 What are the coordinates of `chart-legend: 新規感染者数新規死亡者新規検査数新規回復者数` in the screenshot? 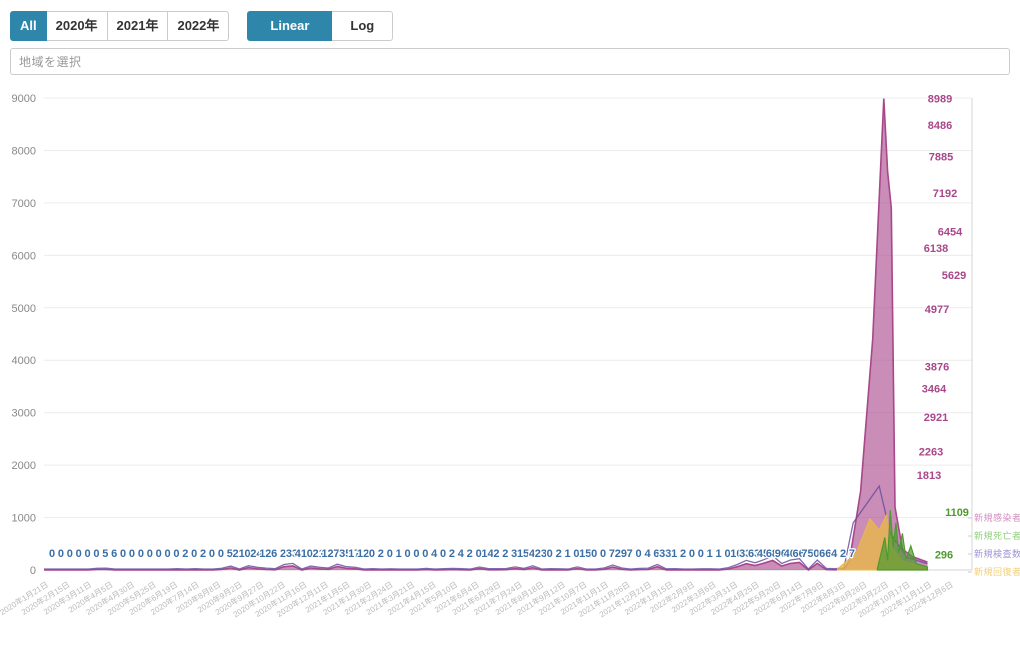 It's located at (994, 544).